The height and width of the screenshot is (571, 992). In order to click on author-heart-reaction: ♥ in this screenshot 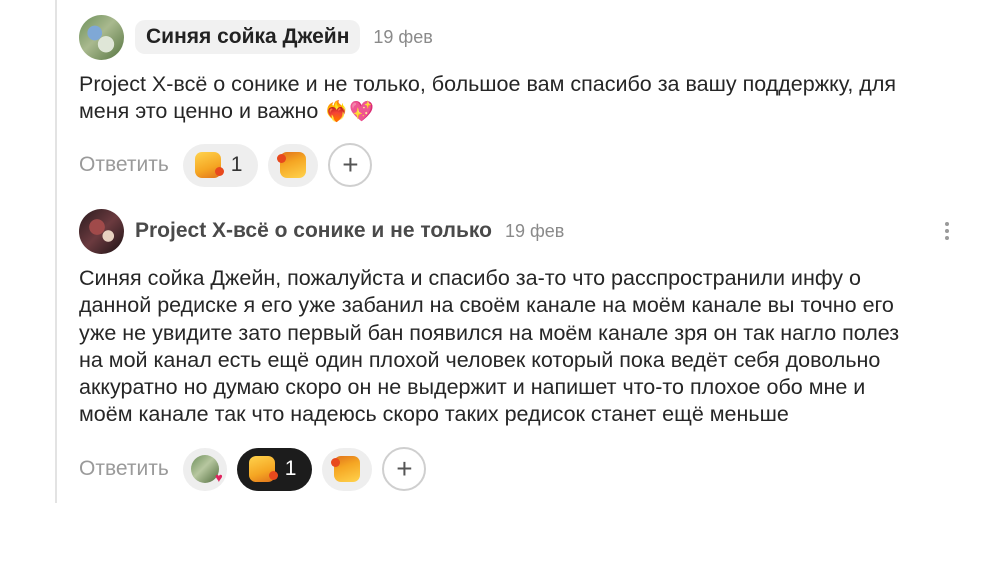, I will do `click(204, 469)`.